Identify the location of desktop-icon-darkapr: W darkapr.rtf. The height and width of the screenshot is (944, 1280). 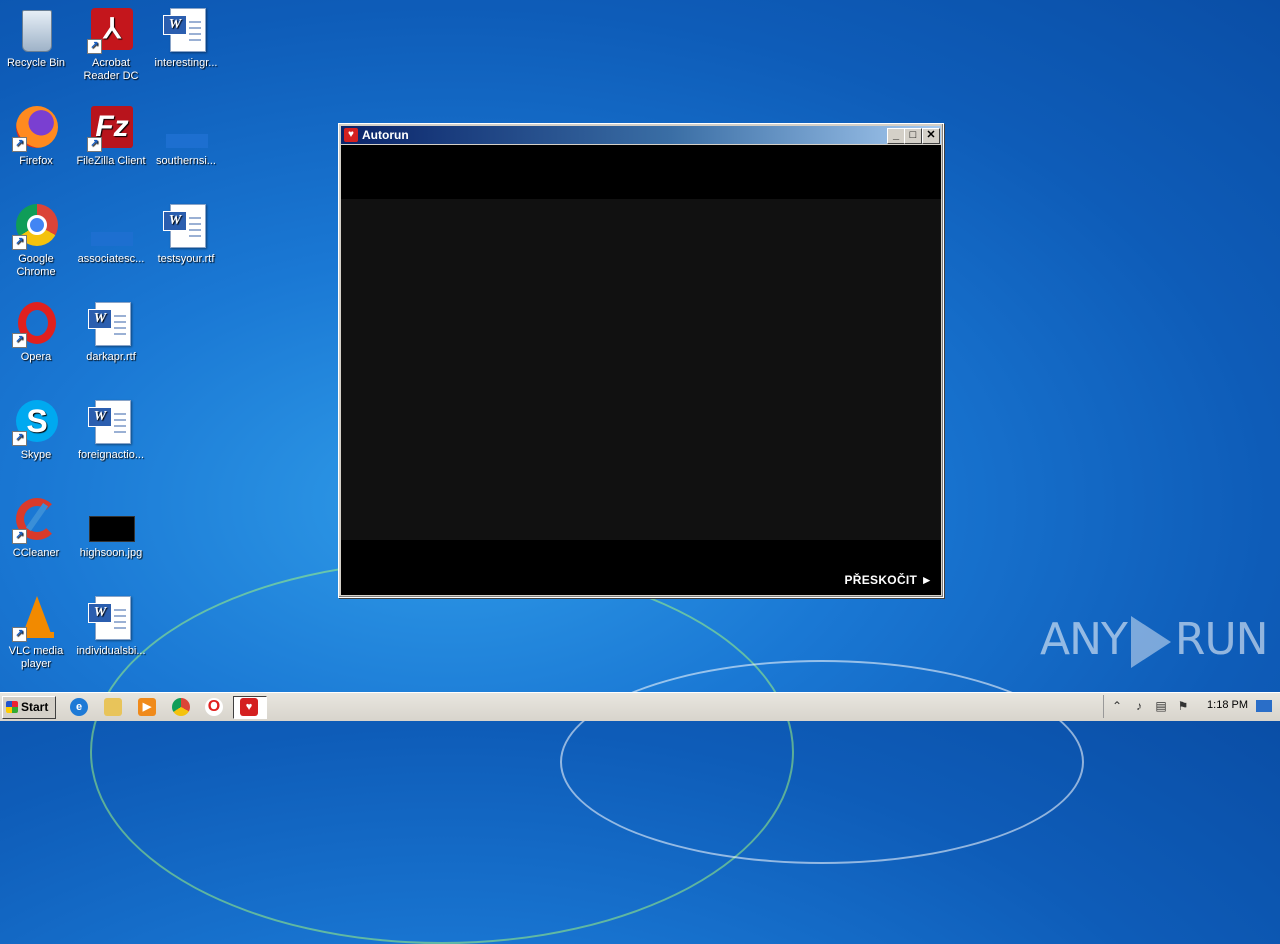
(111, 332).